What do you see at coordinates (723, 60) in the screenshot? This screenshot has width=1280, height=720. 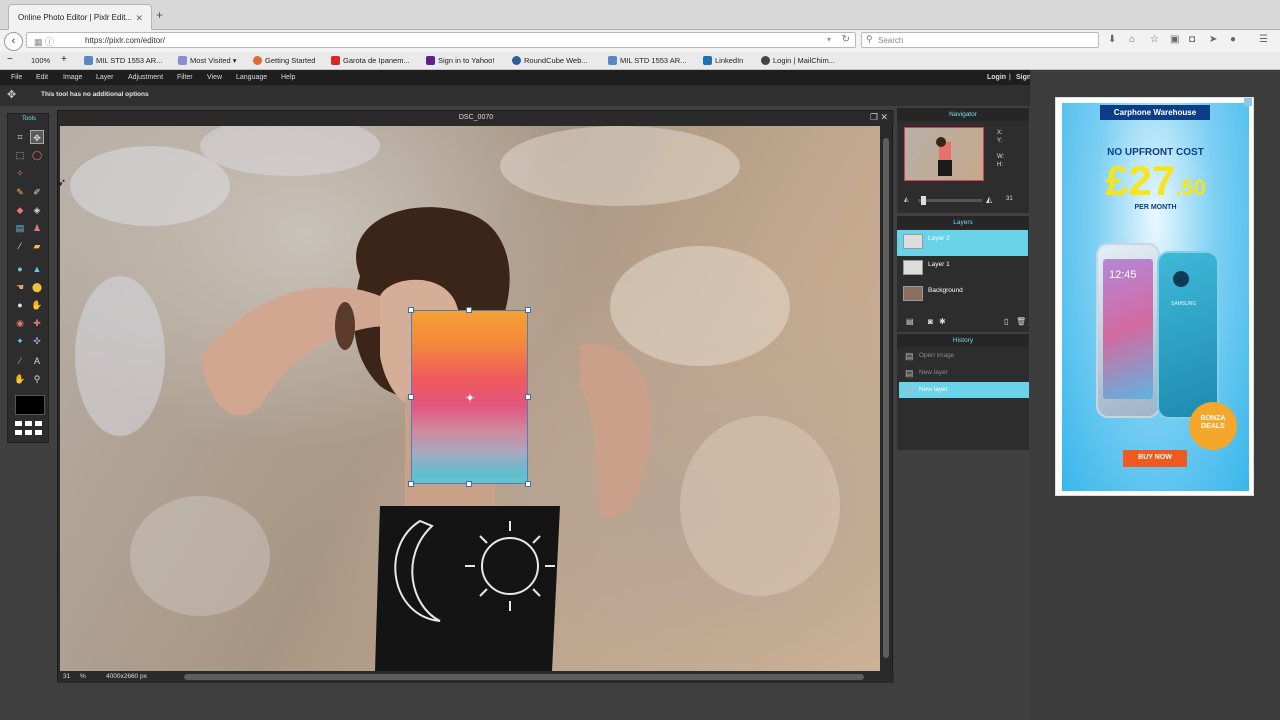 I see `bookmark-item: LinkedIn` at bounding box center [723, 60].